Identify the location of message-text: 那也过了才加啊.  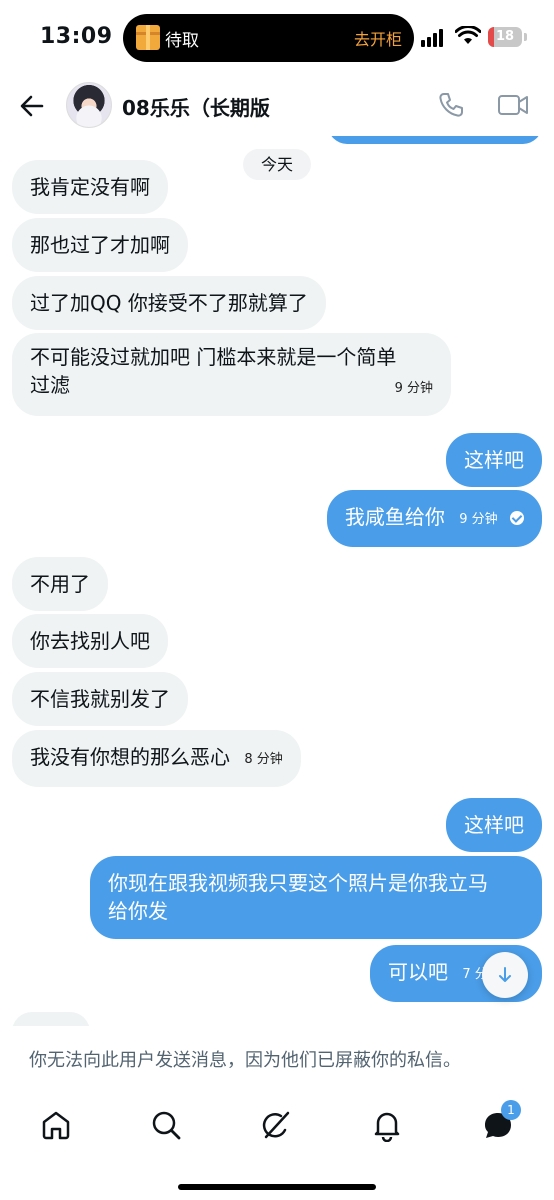
(100, 245).